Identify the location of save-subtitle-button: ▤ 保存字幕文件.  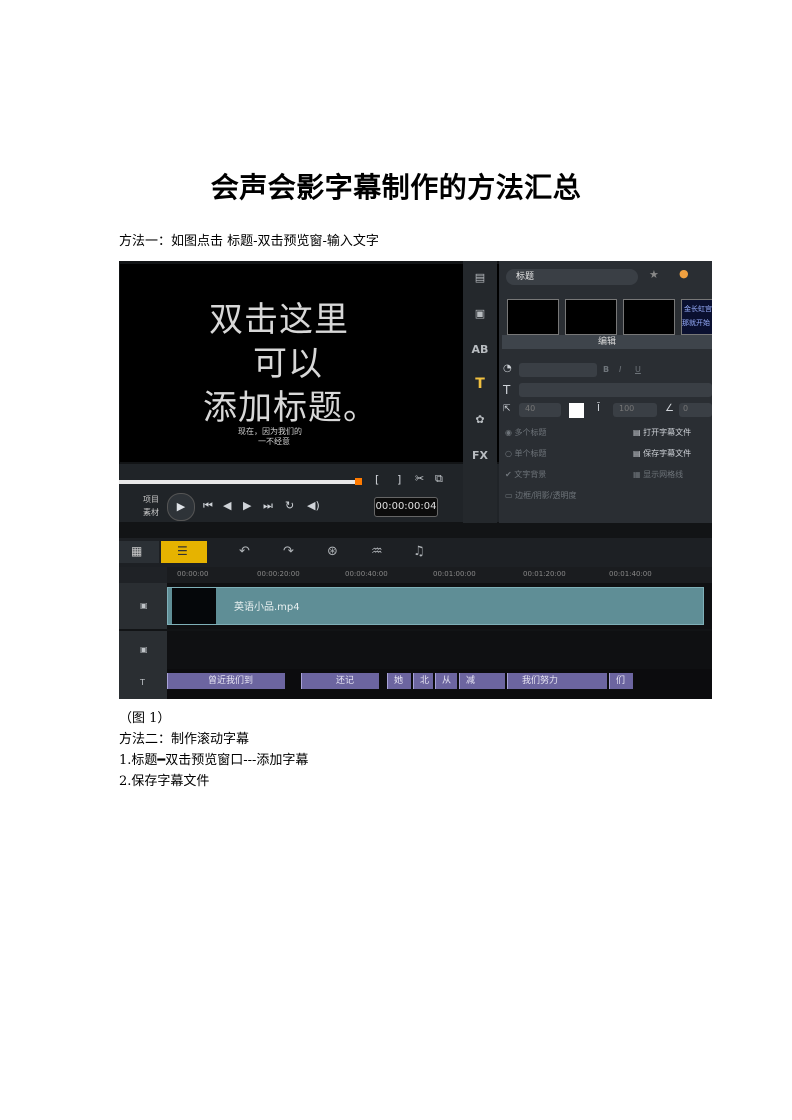
(662, 453).